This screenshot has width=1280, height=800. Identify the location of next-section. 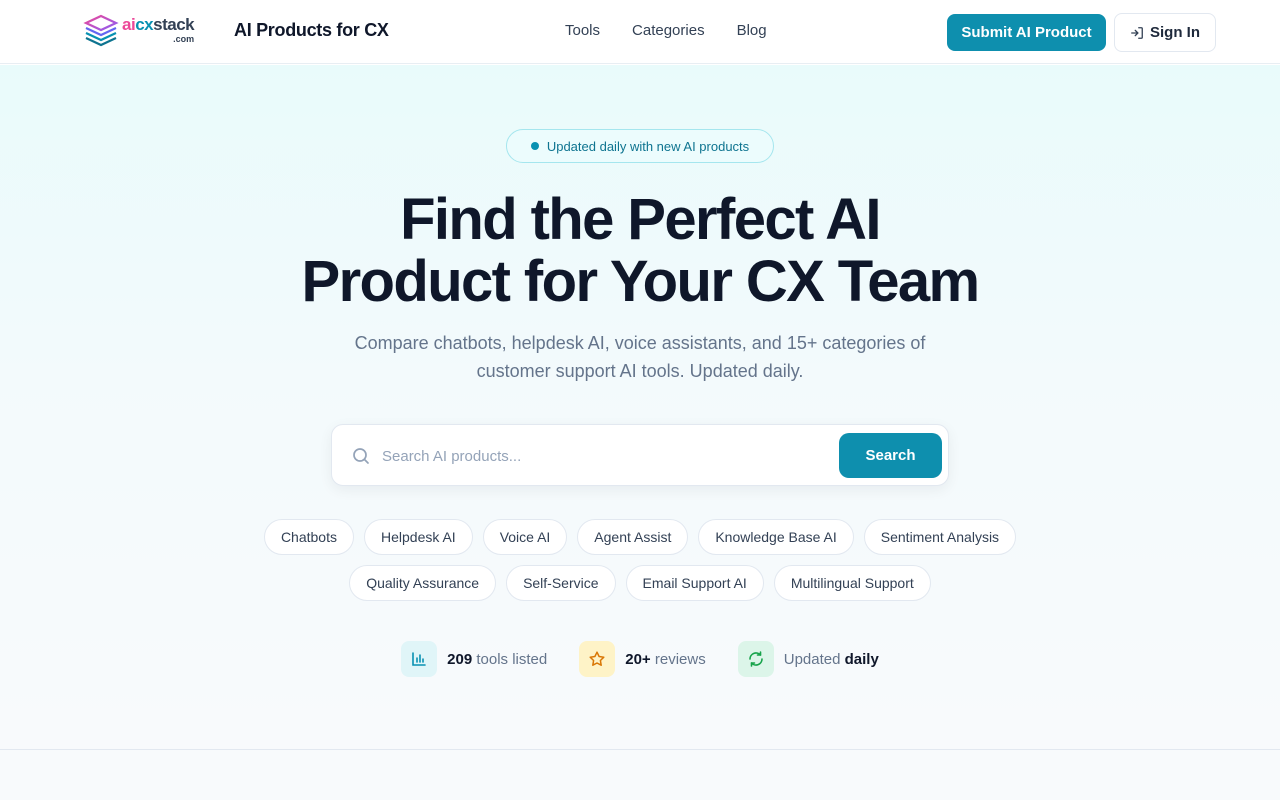
(640, 774).